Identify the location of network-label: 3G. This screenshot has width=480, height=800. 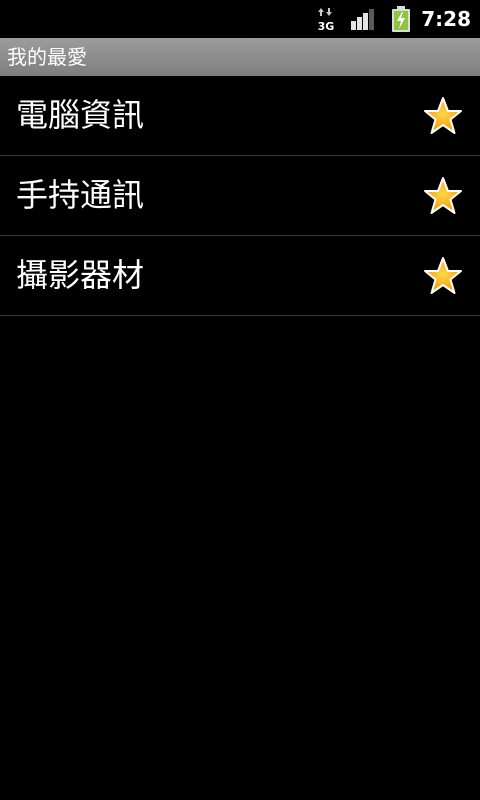
(326, 26).